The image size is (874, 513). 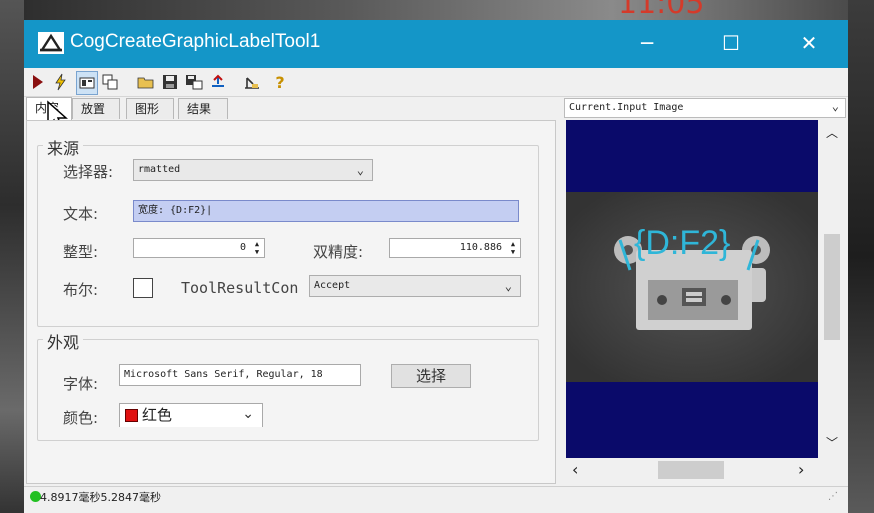 I want to click on desktop-background-left, so click(x=12, y=256).